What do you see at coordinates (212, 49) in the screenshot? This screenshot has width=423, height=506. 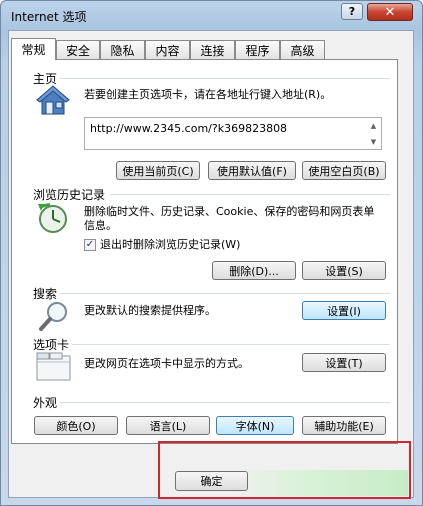 I see `tab-connections: 连接` at bounding box center [212, 49].